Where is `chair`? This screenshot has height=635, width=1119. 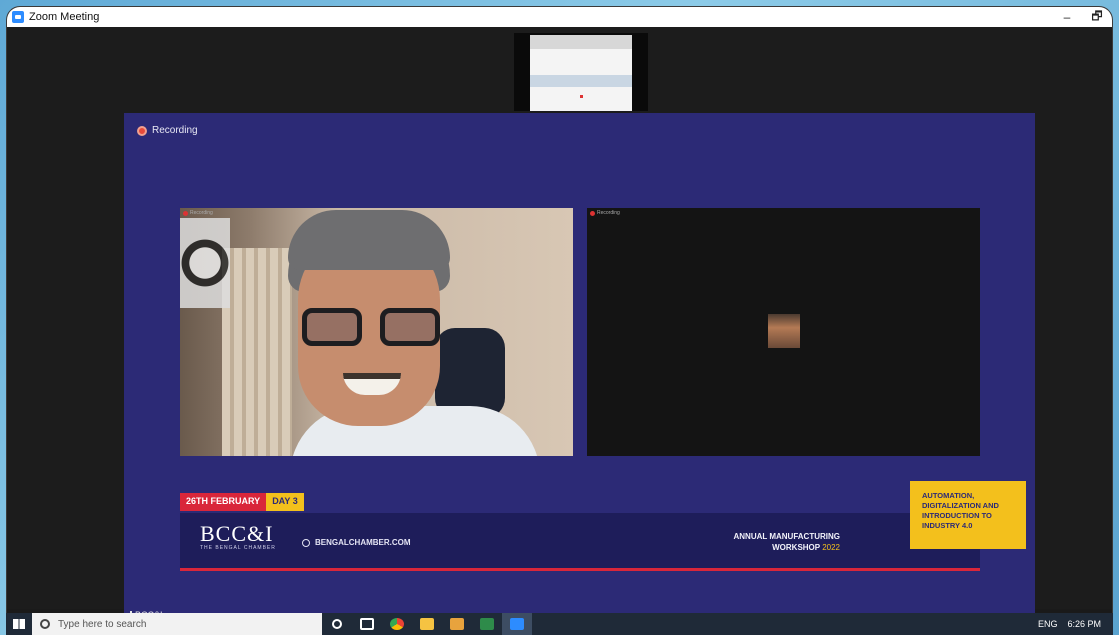 chair is located at coordinates (470, 373).